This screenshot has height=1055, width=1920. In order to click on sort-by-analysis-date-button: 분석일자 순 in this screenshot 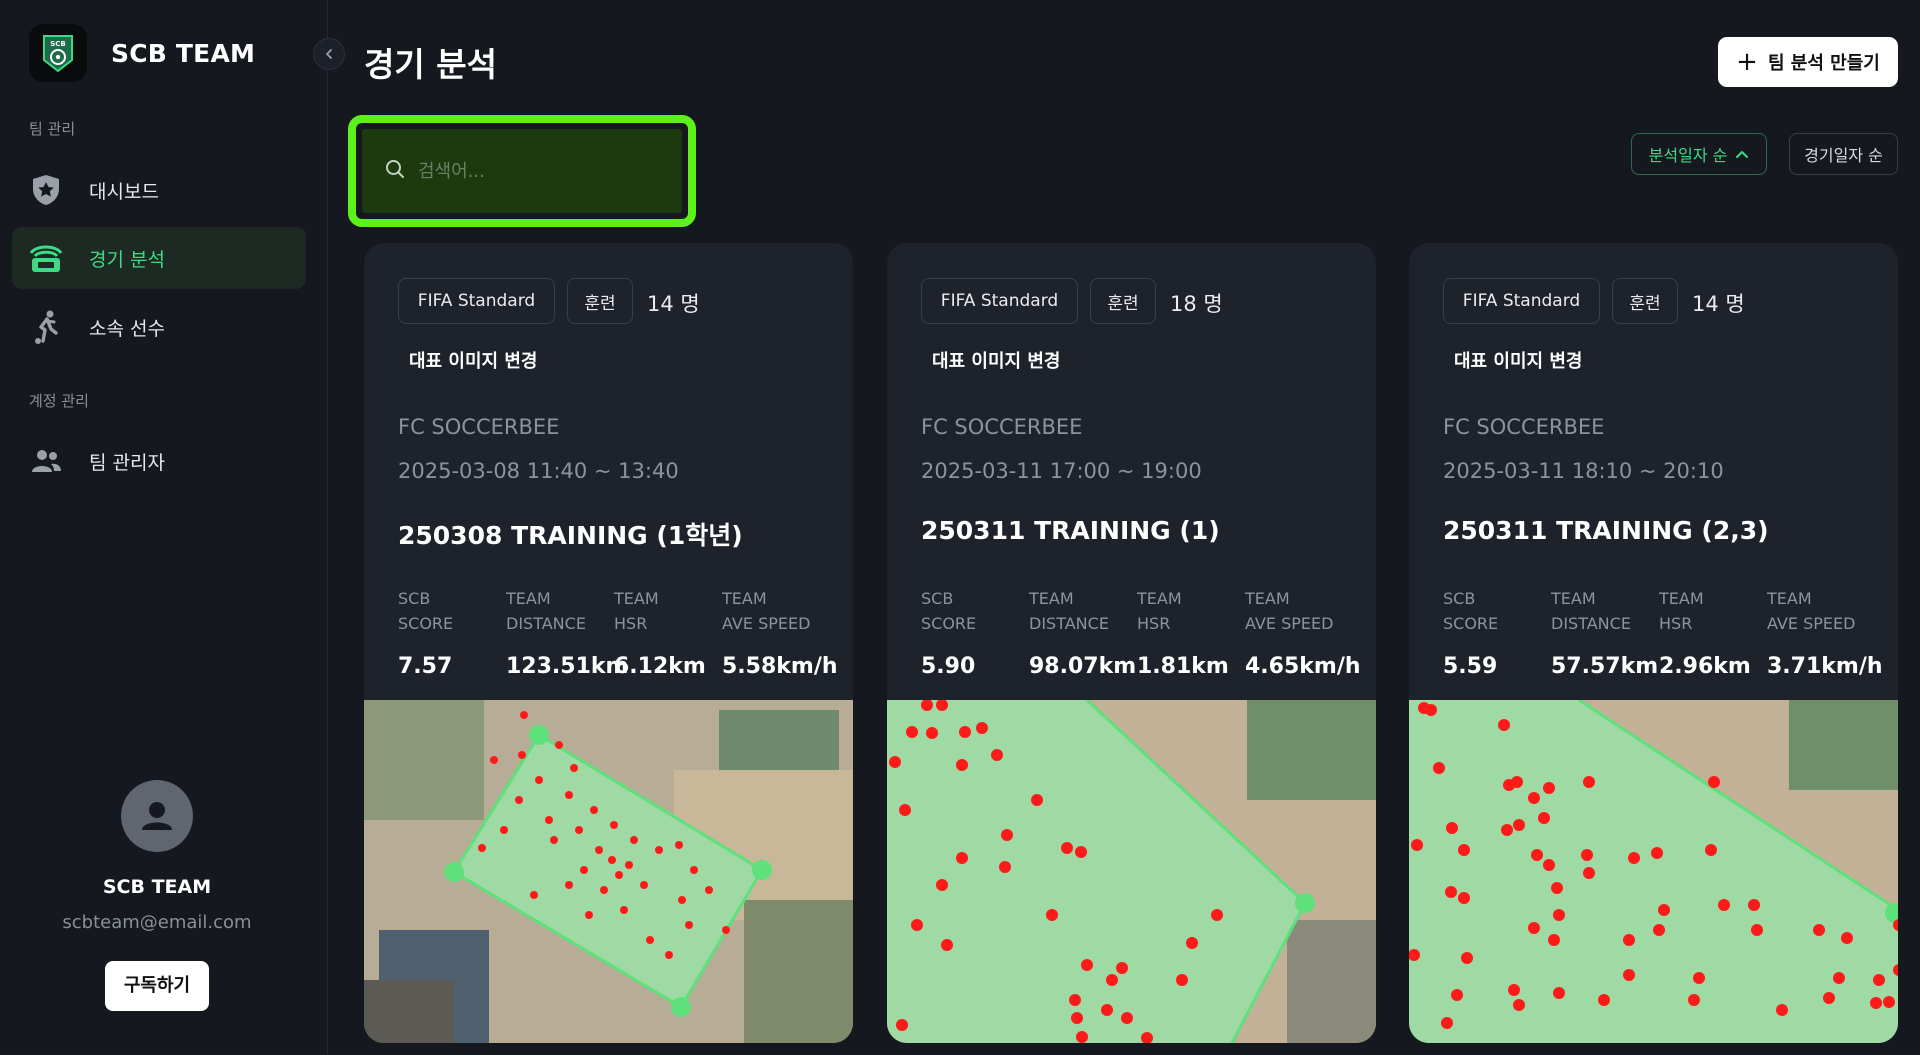, I will do `click(1699, 154)`.